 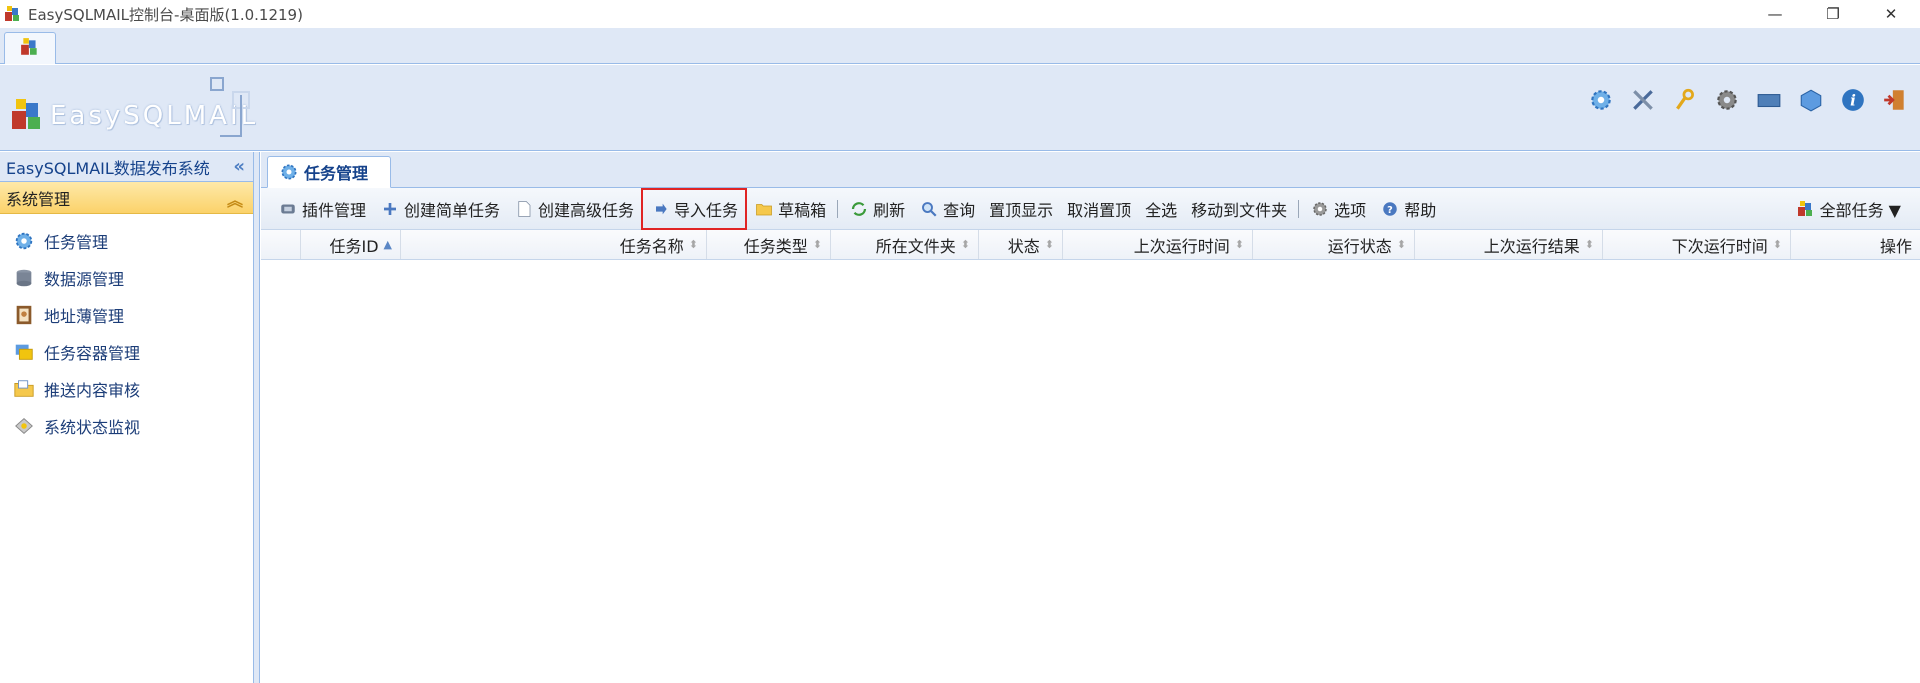 What do you see at coordinates (1891, 14) in the screenshot?
I see `close-button: ✕` at bounding box center [1891, 14].